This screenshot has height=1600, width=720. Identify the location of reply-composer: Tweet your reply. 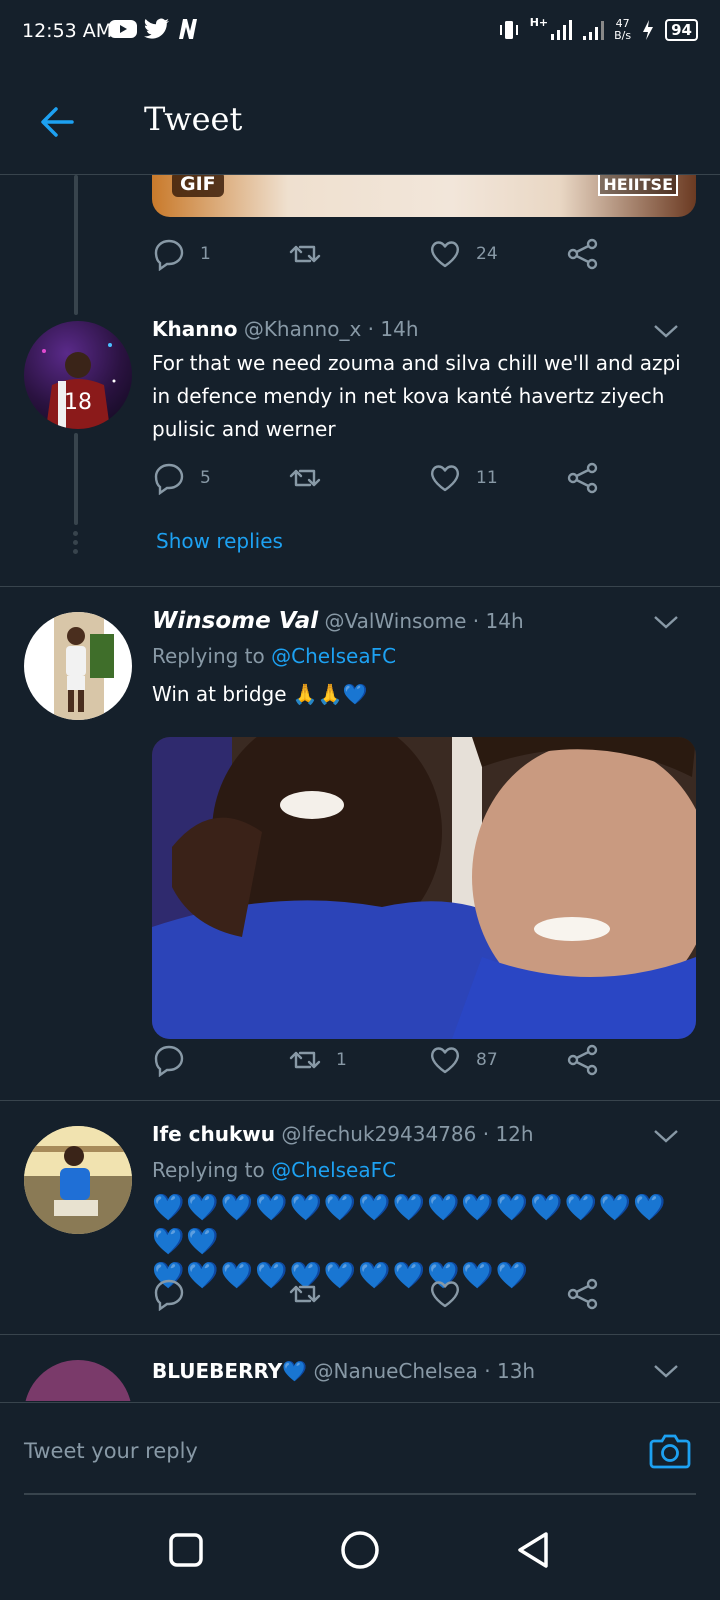
(360, 1450).